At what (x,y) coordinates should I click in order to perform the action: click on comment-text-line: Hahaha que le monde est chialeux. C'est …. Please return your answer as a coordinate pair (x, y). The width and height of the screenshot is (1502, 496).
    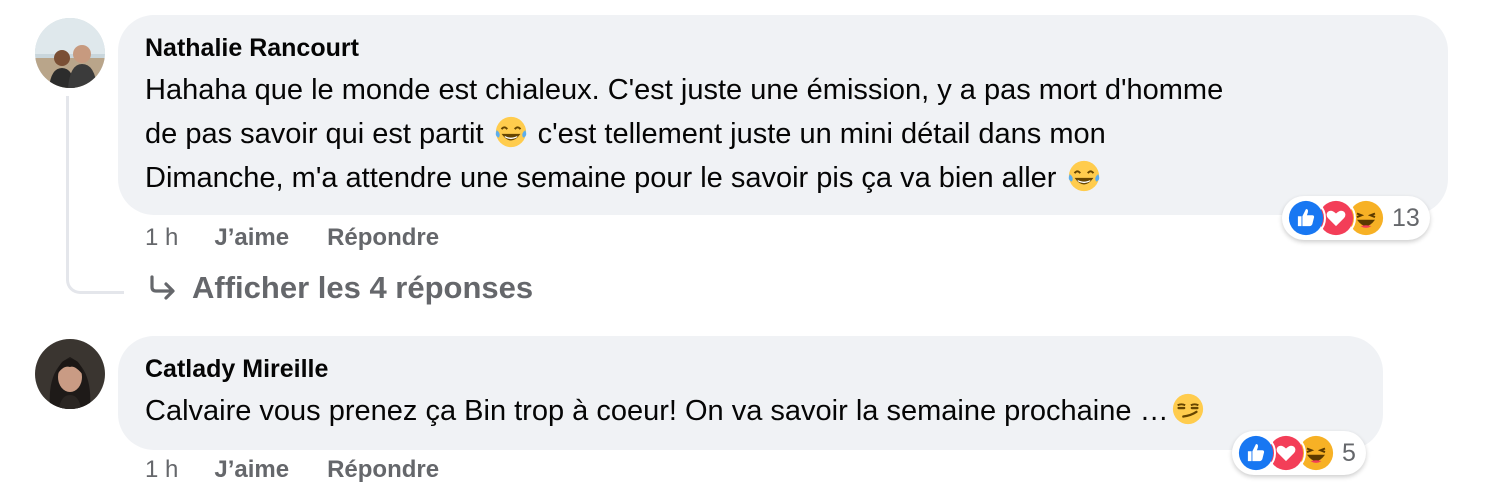
    Looking at the image, I should click on (684, 90).